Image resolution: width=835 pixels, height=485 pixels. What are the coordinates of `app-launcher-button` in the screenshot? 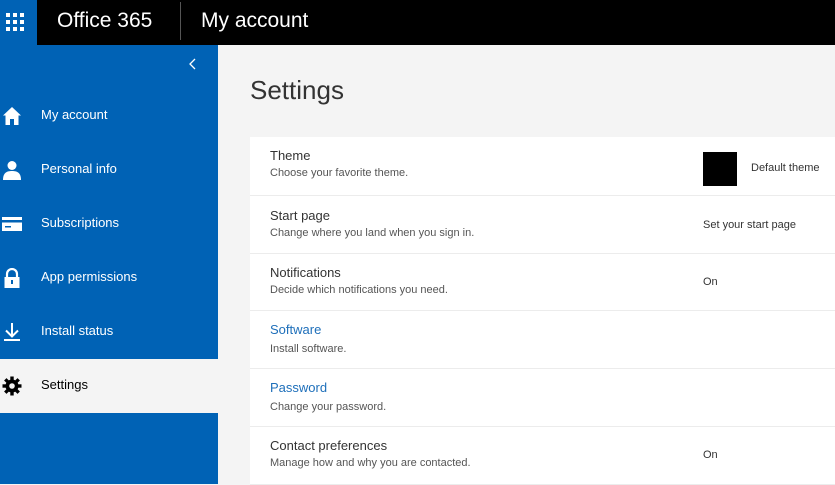 It's located at (18, 22).